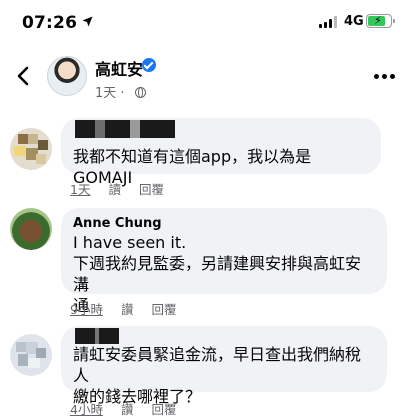 The width and height of the screenshot is (408, 420). I want to click on comment-time: 9小時, so click(86, 309).